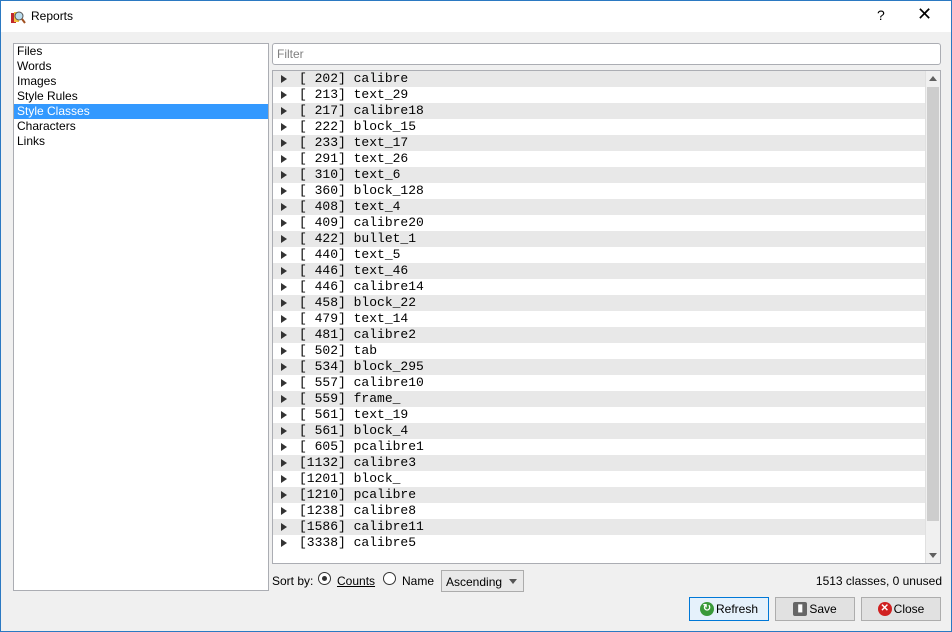 Image resolution: width=952 pixels, height=632 pixels. I want to click on tree-row: [ 561] text_19, so click(599, 415).